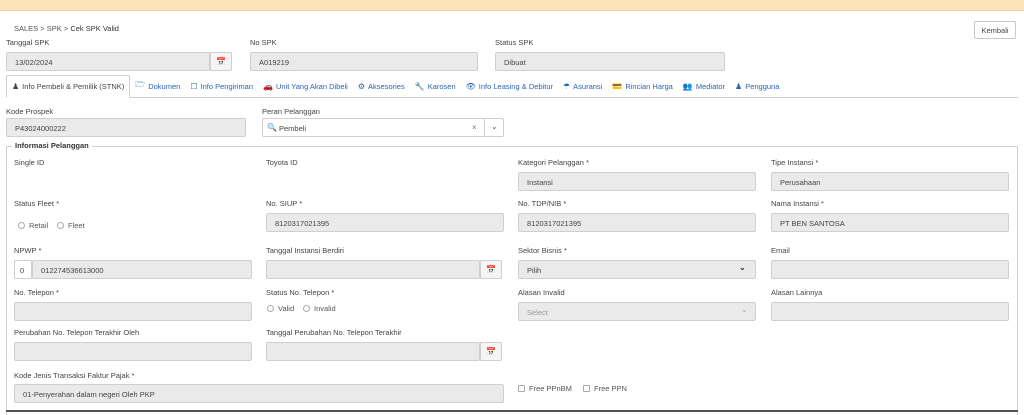  Describe the element at coordinates (553, 162) in the screenshot. I see `kategori-label: Kategori Pelanggan *` at that location.